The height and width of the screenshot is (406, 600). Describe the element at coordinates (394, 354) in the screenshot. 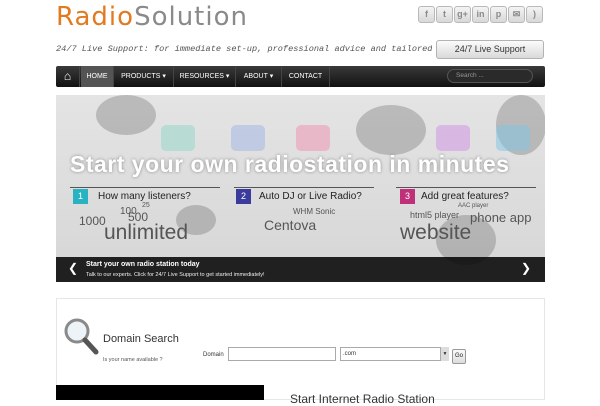

I see `tld-select: .com` at that location.